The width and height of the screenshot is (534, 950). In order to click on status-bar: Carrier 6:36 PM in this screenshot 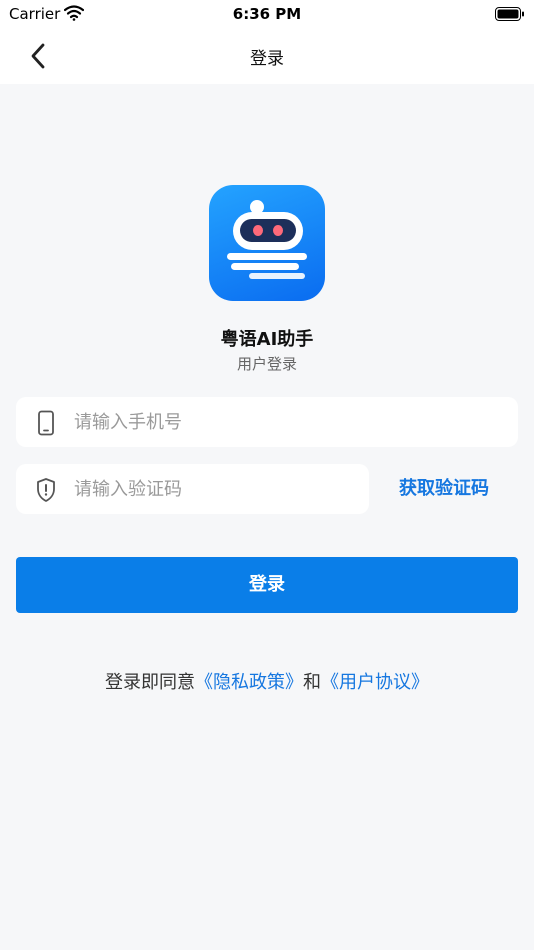, I will do `click(267, 15)`.